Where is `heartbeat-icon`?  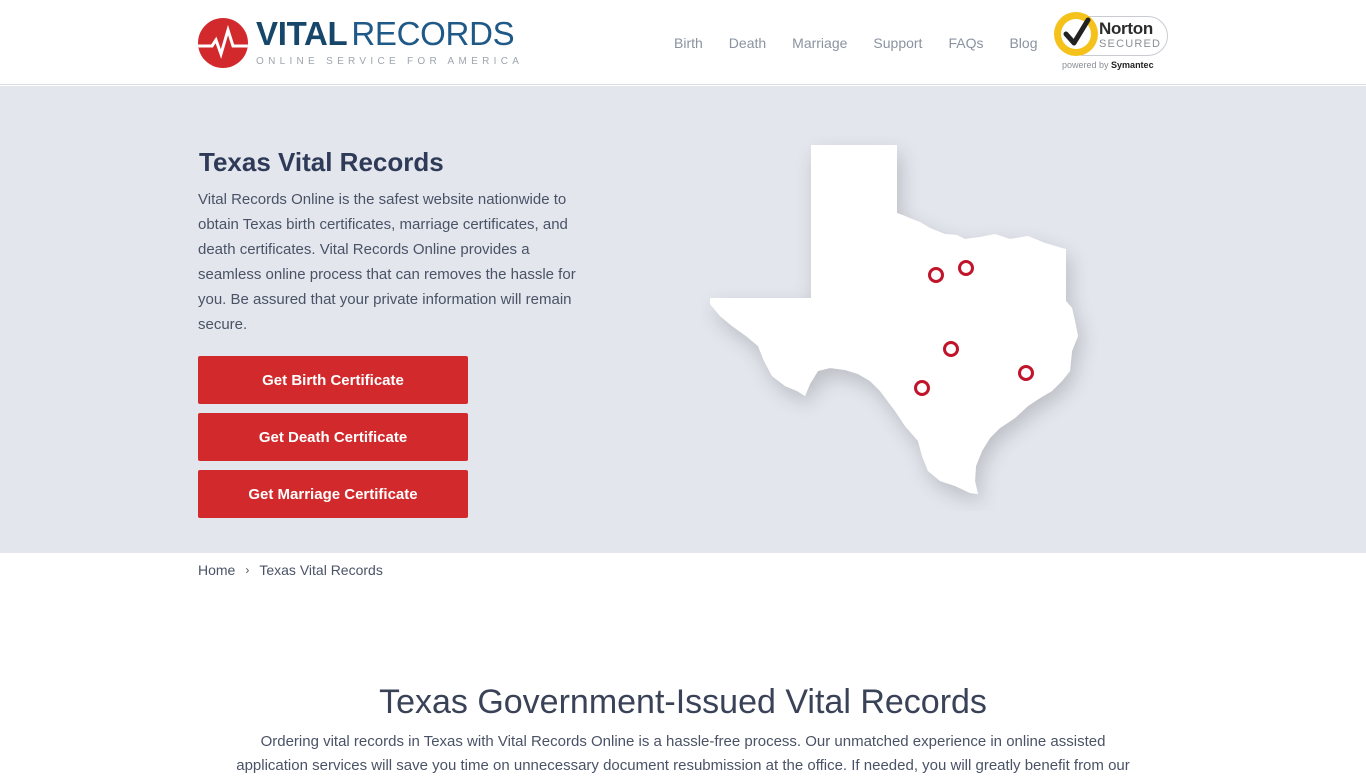
heartbeat-icon is located at coordinates (223, 43).